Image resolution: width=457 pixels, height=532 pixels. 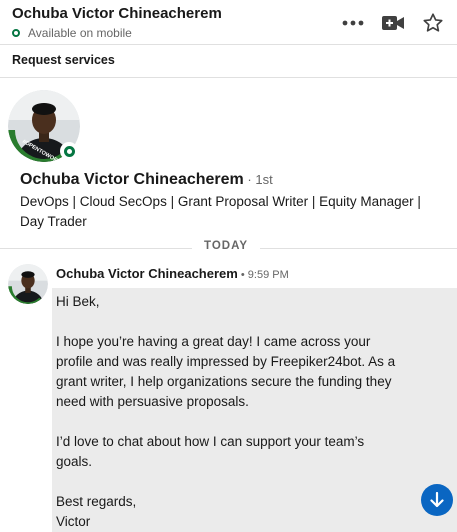 What do you see at coordinates (228, 512) in the screenshot?
I see `message-signoff: Best regards, Victor` at bounding box center [228, 512].